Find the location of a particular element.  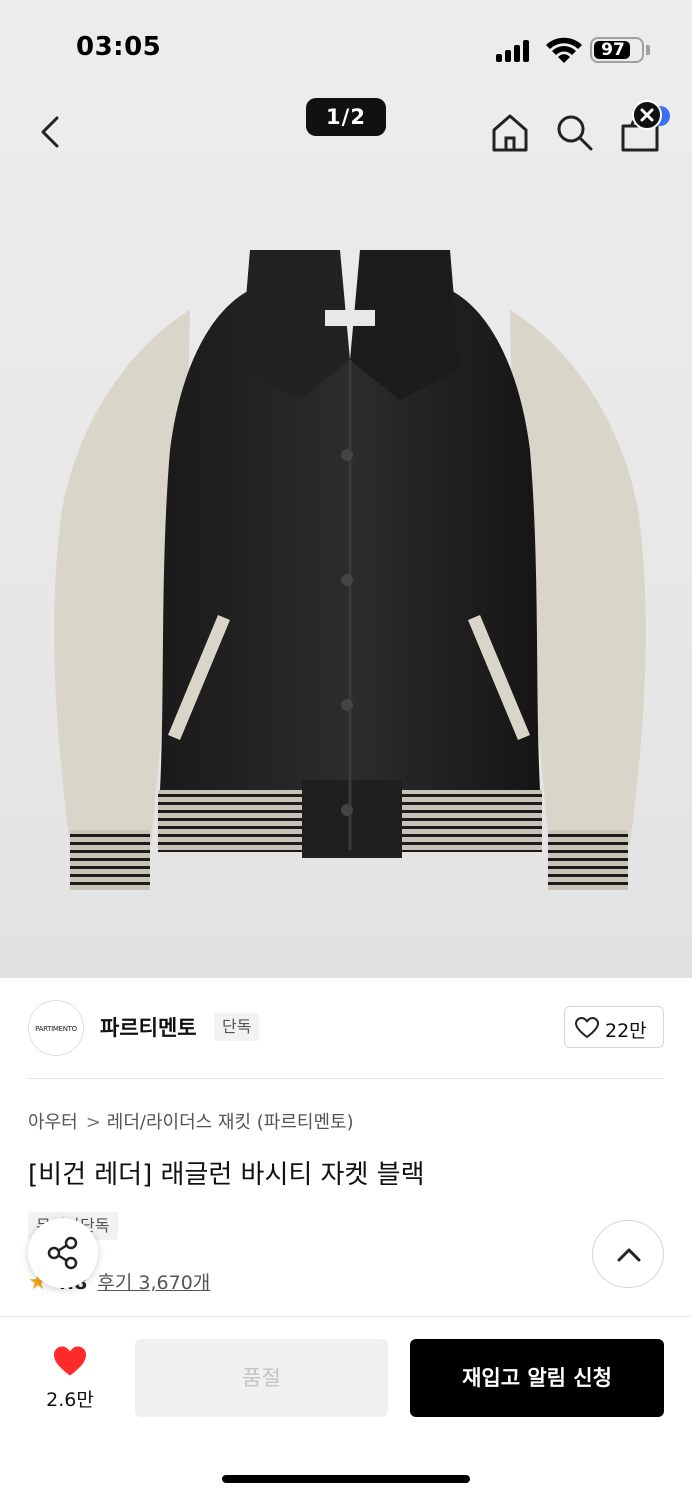

breadcrumb: 아우터 > 레더/라이더스 재킷 (파르티멘토) is located at coordinates (191, 1121).